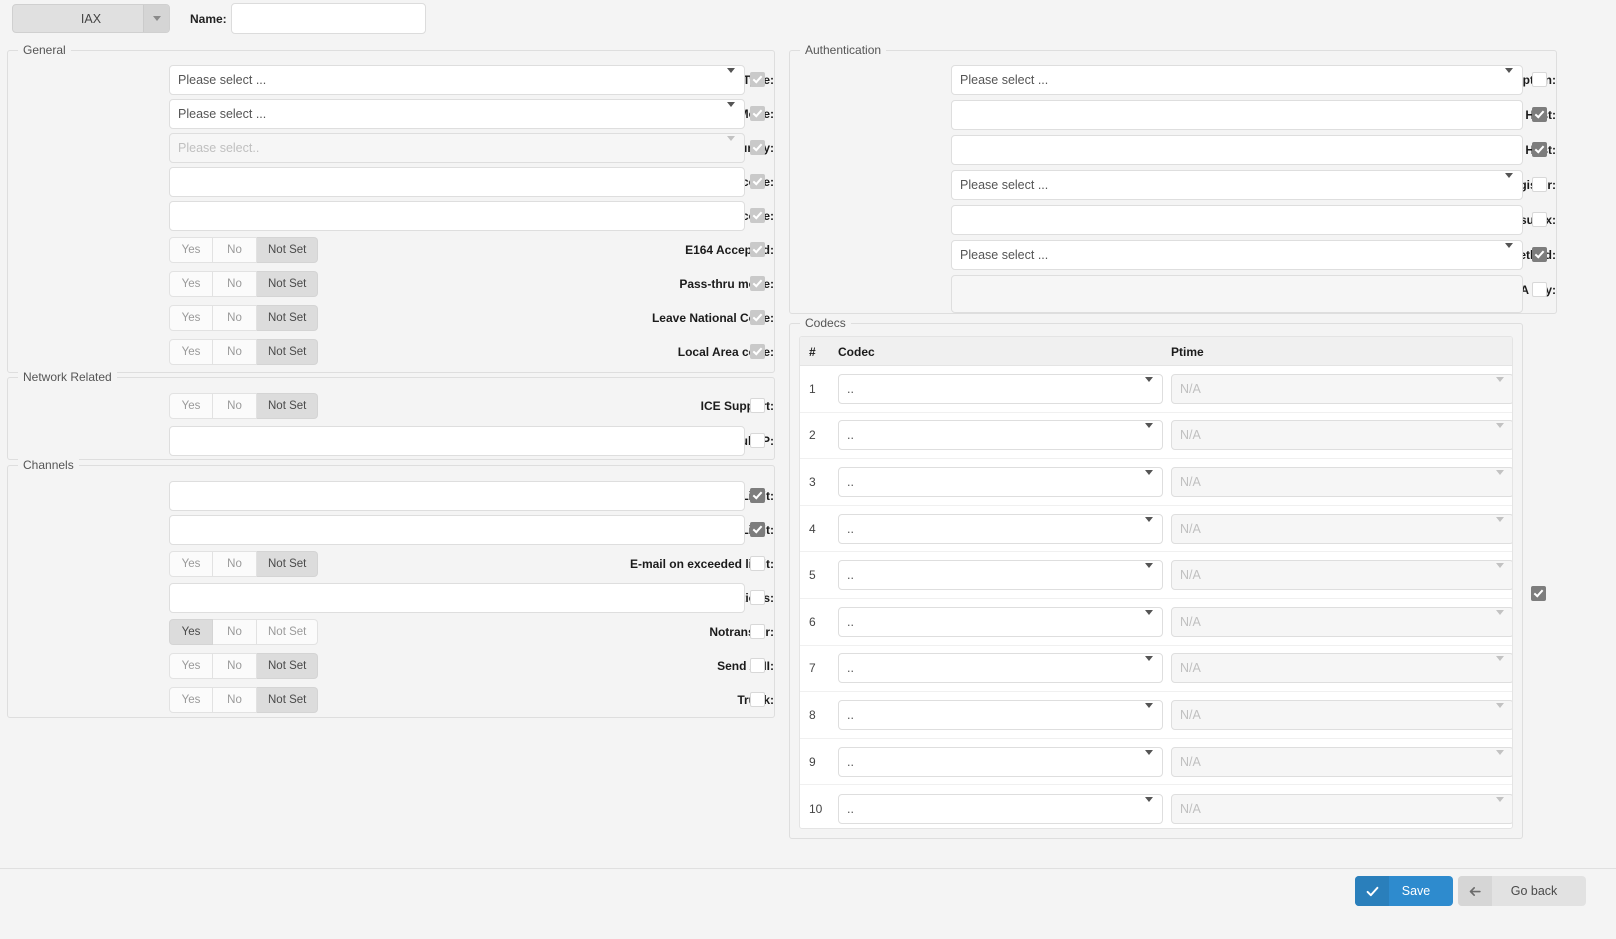 The image size is (1616, 939). What do you see at coordinates (391, 318) in the screenshot?
I see `form-row-leave-national-code: Leave National Code: Yes No Not Set` at bounding box center [391, 318].